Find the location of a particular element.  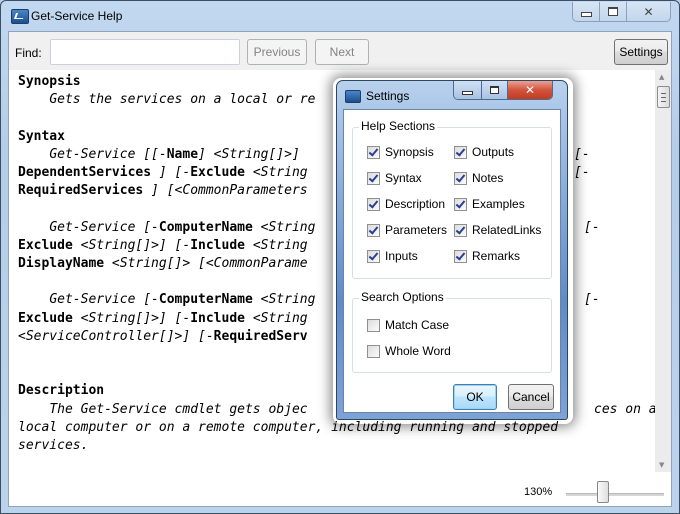

checkbox-parameters: Parameters is located at coordinates (407, 230).